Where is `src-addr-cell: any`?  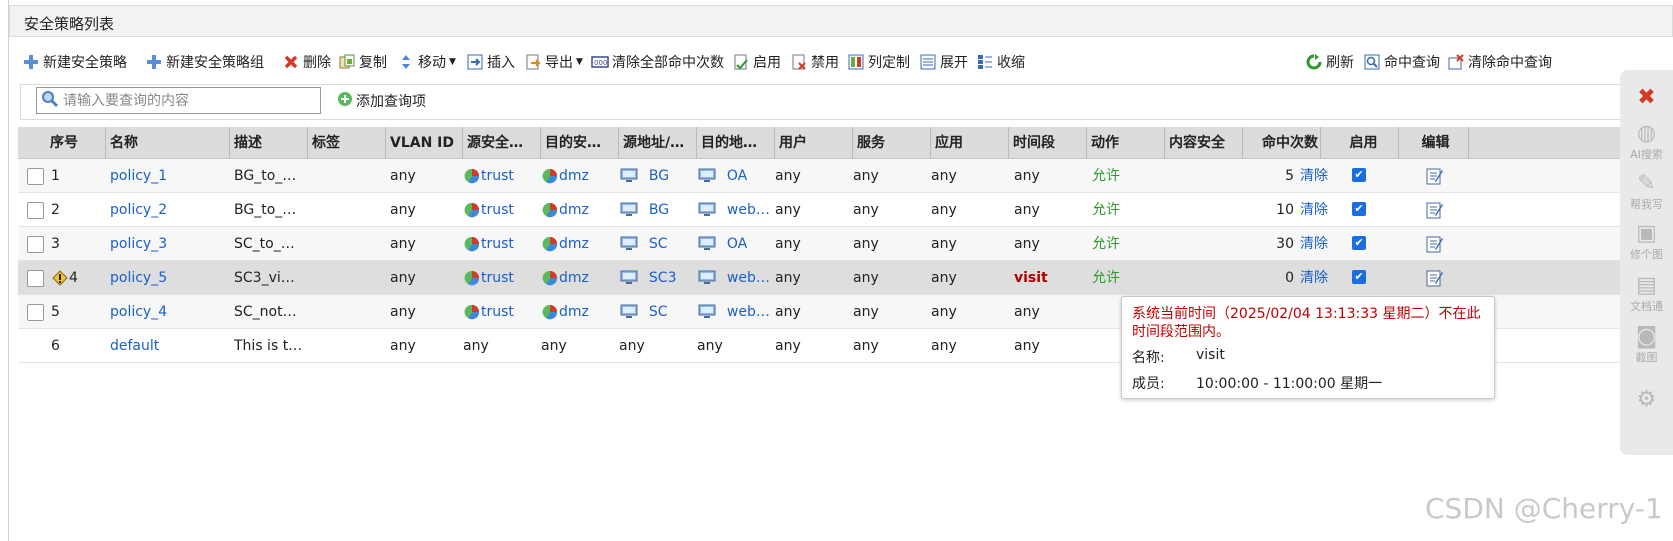
src-addr-cell: any is located at coordinates (632, 346).